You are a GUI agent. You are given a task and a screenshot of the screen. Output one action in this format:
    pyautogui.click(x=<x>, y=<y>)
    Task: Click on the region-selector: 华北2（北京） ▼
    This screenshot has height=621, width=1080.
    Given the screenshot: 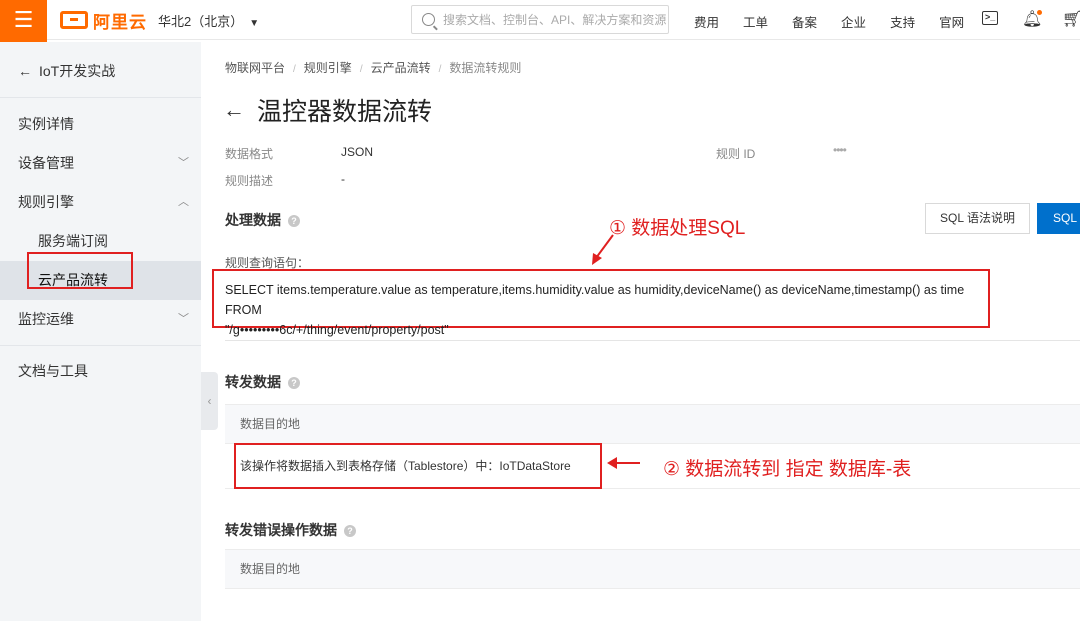 What is the action you would take?
    pyautogui.click(x=208, y=20)
    